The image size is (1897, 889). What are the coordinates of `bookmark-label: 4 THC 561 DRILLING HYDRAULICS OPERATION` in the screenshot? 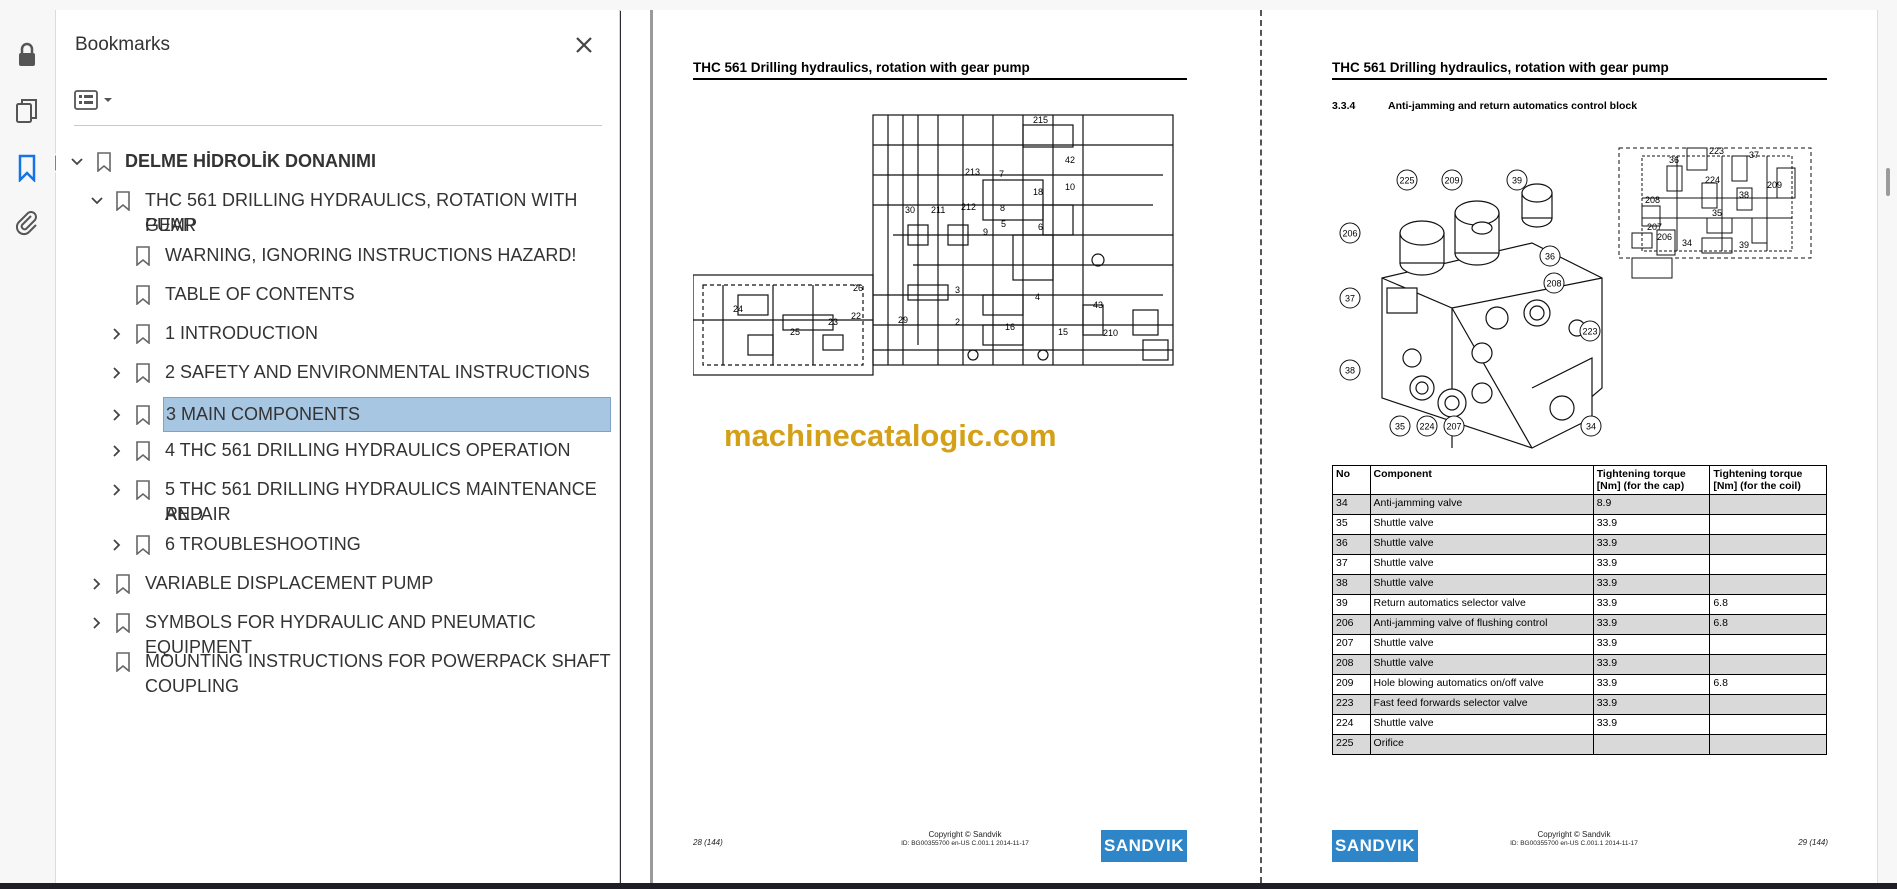 It's located at (367, 450).